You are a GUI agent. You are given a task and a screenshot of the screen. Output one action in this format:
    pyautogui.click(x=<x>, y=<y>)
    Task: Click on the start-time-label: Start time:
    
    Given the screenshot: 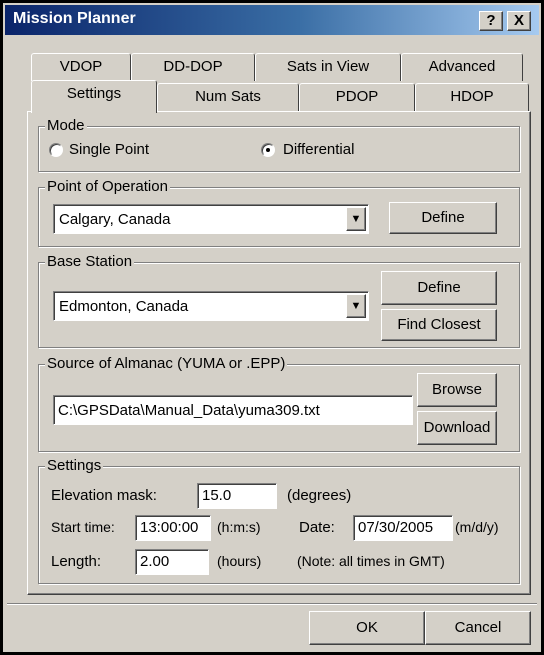 What is the action you would take?
    pyautogui.click(x=83, y=527)
    